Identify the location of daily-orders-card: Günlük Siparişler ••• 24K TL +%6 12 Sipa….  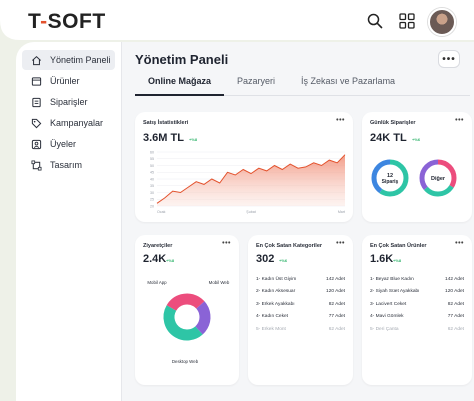
(417, 167).